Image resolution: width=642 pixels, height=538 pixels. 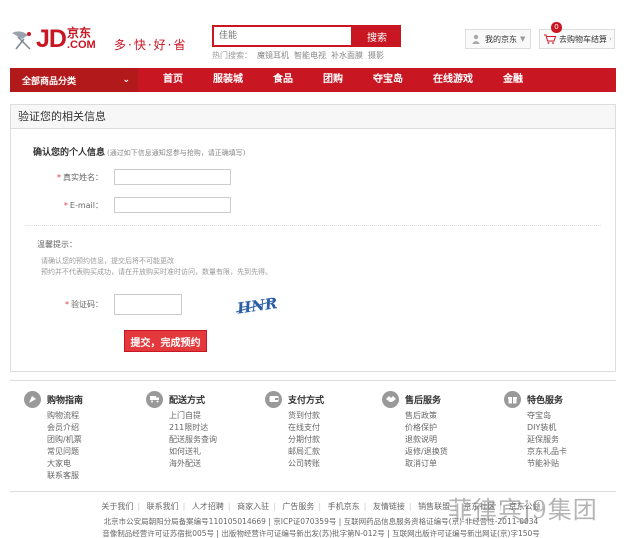 I want to click on nav-item-groupbuy: 团购, so click(x=333, y=80).